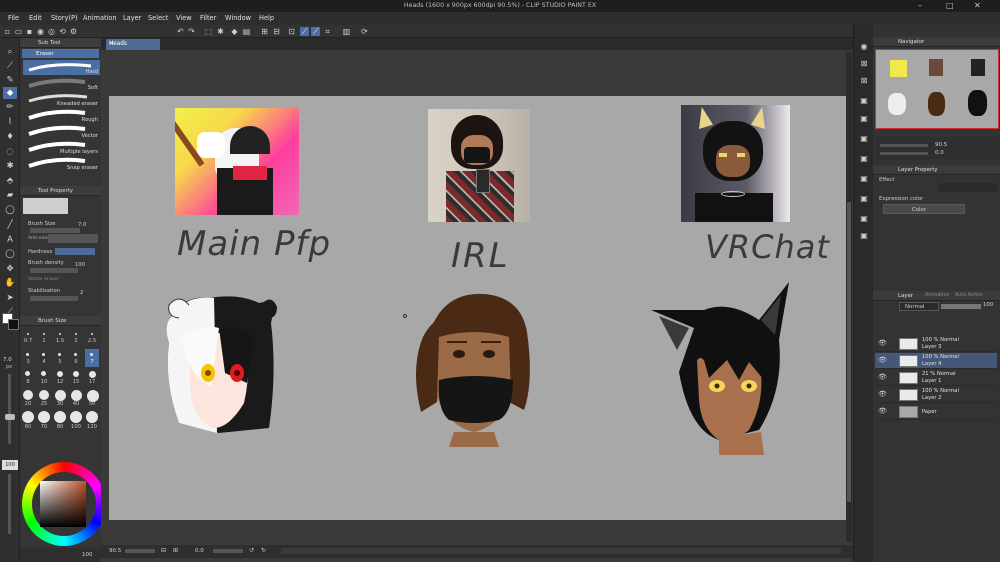  I want to click on fill-icon: ◆, so click(234, 31).